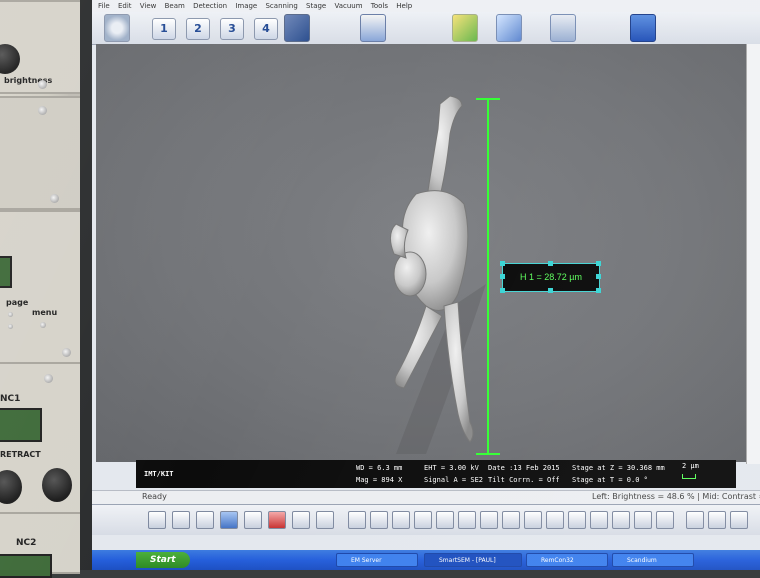  What do you see at coordinates (426, 28) in the screenshot?
I see `main-toolbar: 1 2 3 4` at bounding box center [426, 28].